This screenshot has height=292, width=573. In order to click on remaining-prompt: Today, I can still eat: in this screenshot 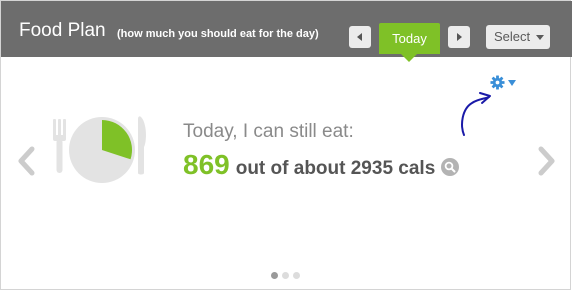, I will do `click(268, 131)`.